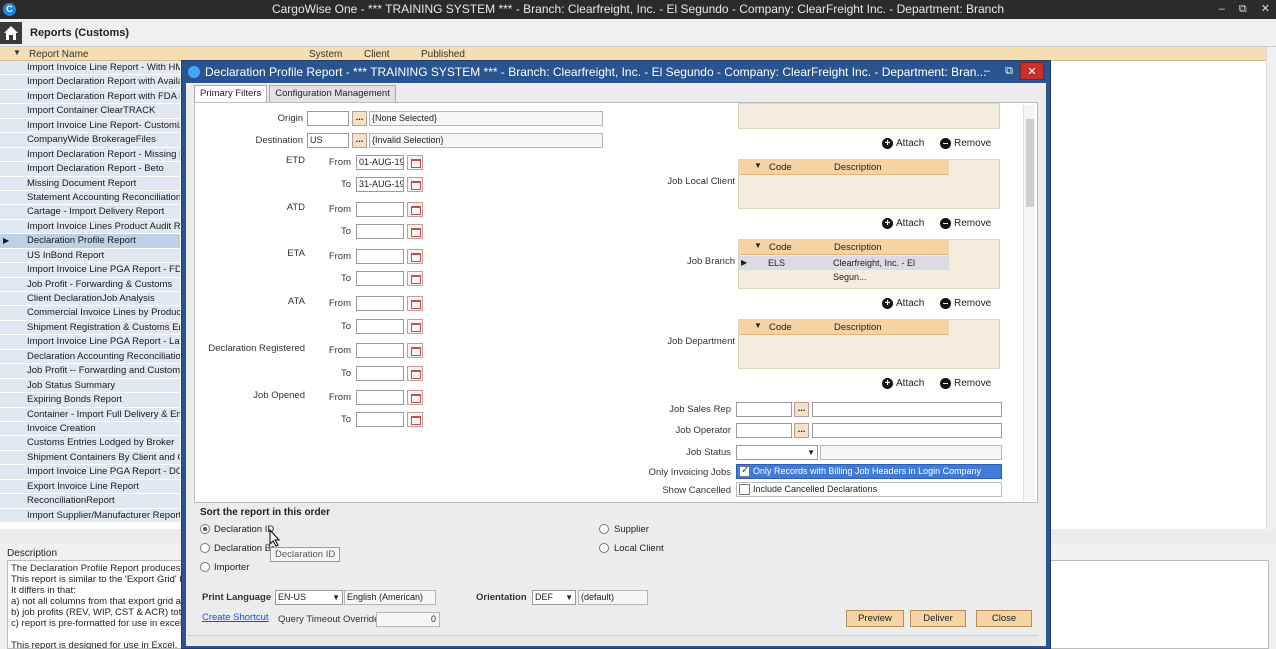 This screenshot has height=649, width=1276. What do you see at coordinates (1004, 618) in the screenshot?
I see `close-button: Close` at bounding box center [1004, 618].